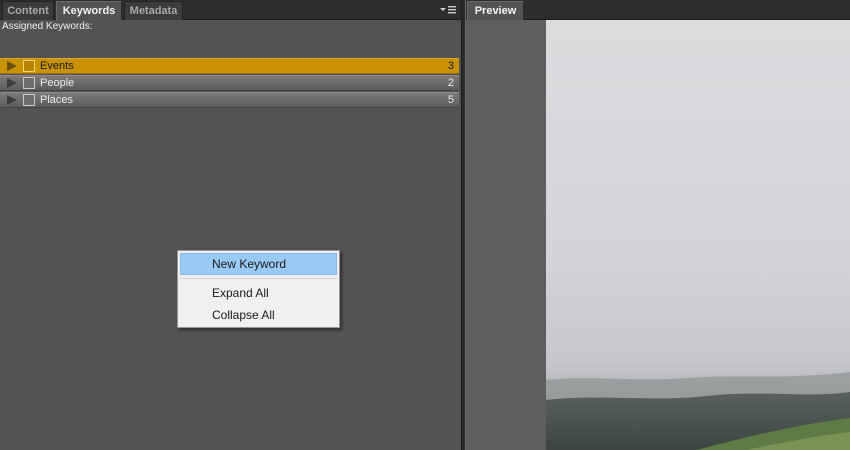  What do you see at coordinates (230, 10) in the screenshot?
I see `left-tab-bar: Content Keywords Metadata` at bounding box center [230, 10].